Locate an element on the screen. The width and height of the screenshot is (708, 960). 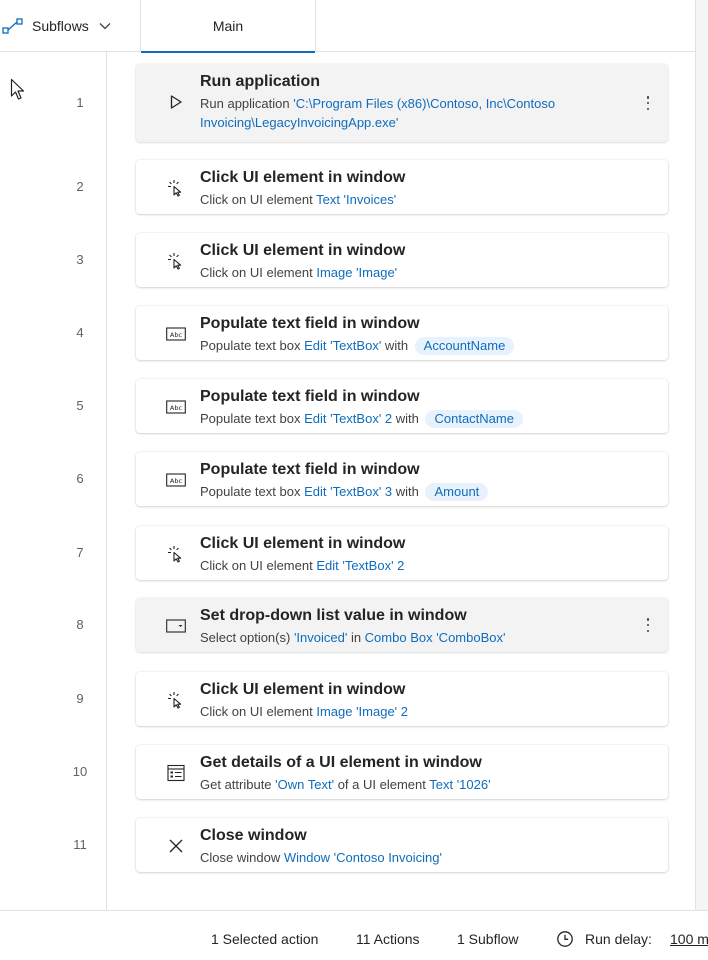
description-text: Get attribute is located at coordinates (238, 784).